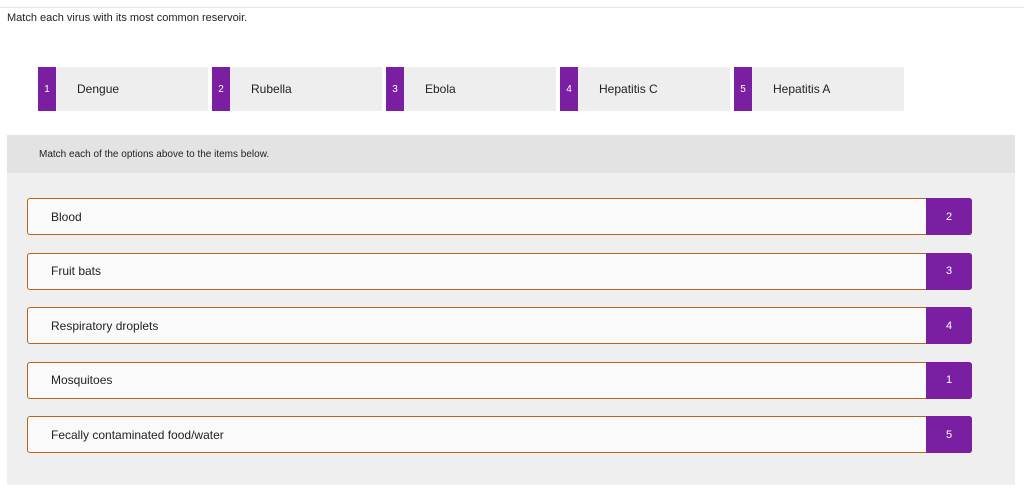 The width and height of the screenshot is (1024, 491). What do you see at coordinates (76, 271) in the screenshot?
I see `match-item-label: Fruit bats` at bounding box center [76, 271].